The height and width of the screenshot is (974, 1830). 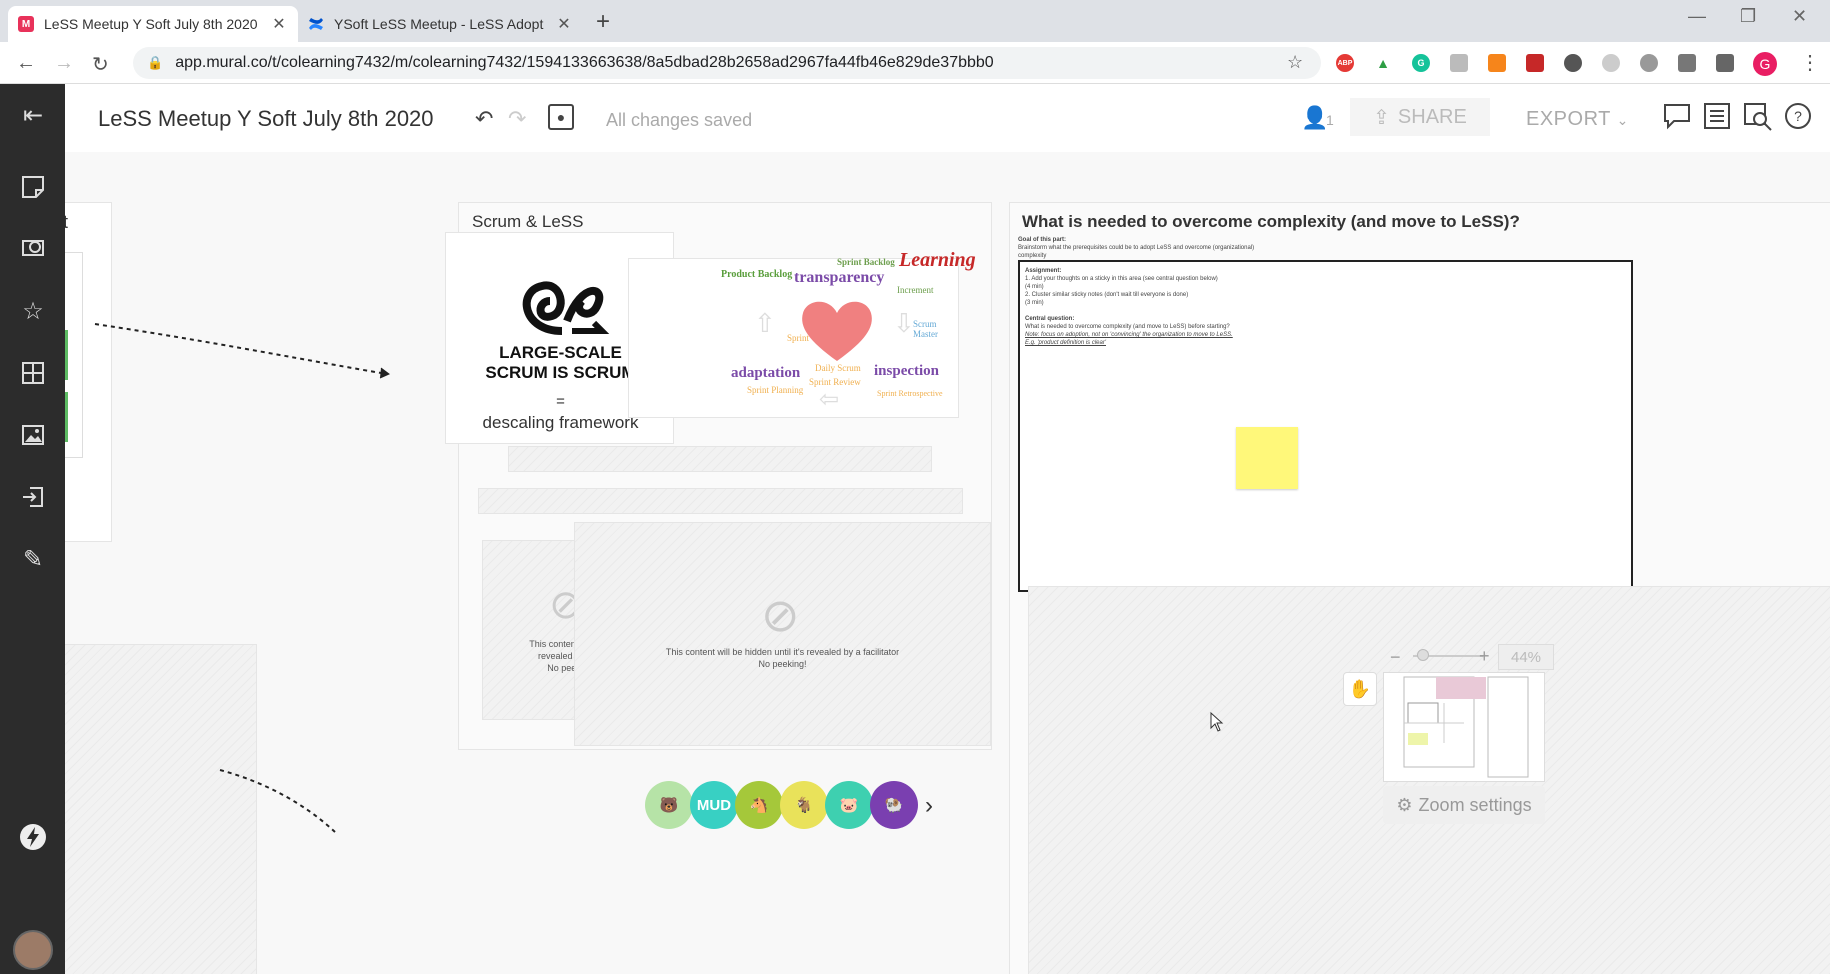 I want to click on outline-list-icon, so click(x=1717, y=119).